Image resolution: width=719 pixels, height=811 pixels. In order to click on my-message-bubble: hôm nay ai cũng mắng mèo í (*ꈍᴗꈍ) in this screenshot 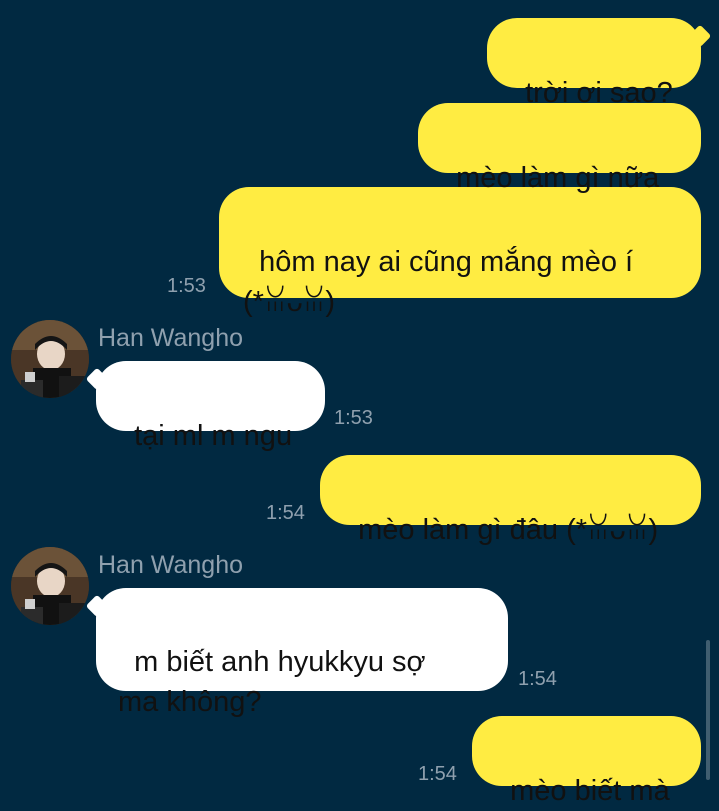, I will do `click(460, 252)`.